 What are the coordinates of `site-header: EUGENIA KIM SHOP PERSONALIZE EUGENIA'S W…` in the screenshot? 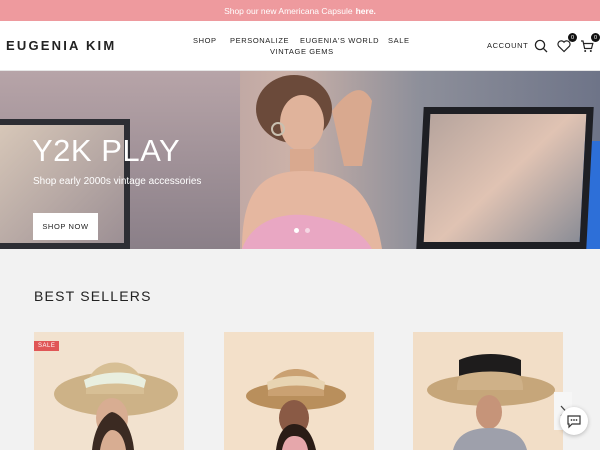 It's located at (300, 46).